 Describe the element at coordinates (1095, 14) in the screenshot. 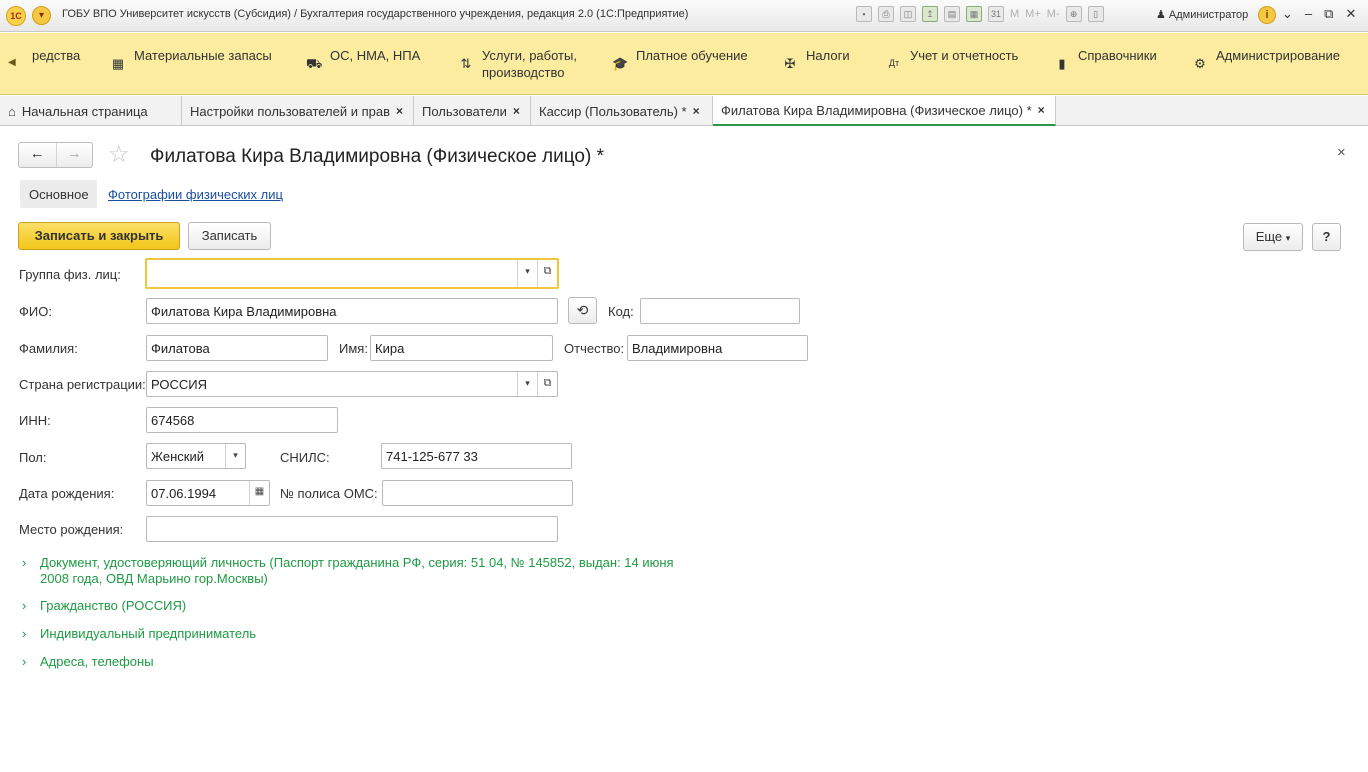

I see `panels-icon: ▯` at that location.